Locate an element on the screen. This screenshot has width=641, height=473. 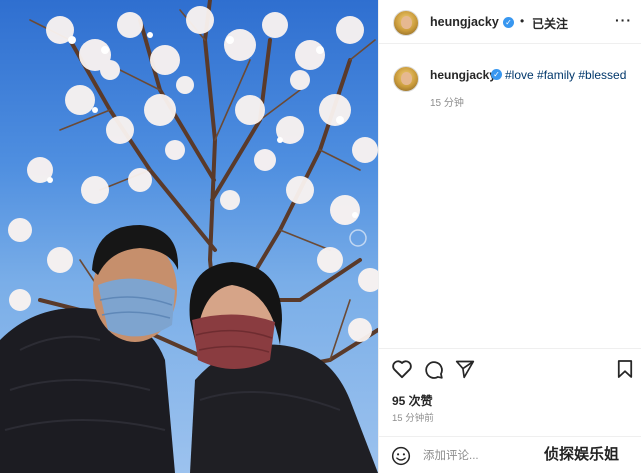
emoji-icon is located at coordinates (401, 456).